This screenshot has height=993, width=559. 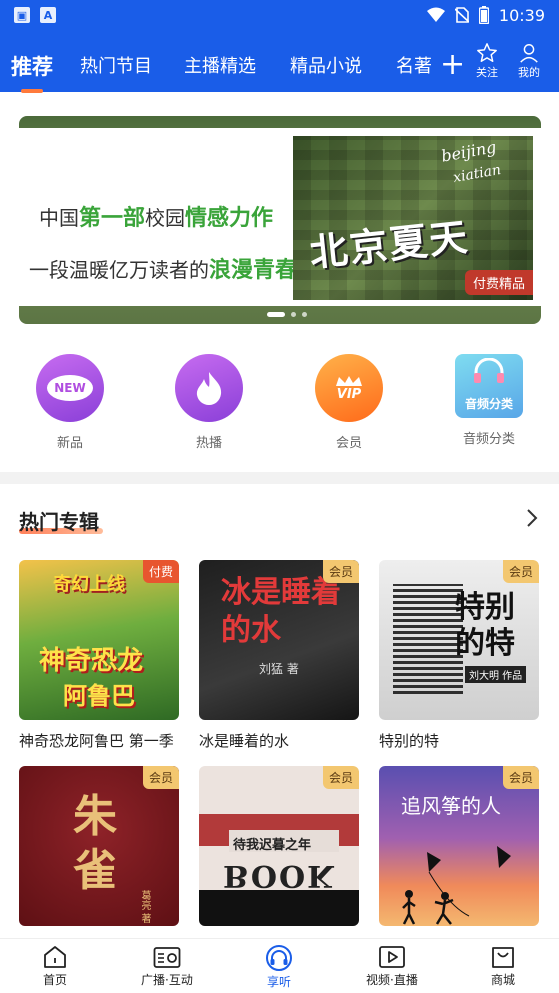 What do you see at coordinates (529, 53) in the screenshot?
I see `user-icon` at bounding box center [529, 53].